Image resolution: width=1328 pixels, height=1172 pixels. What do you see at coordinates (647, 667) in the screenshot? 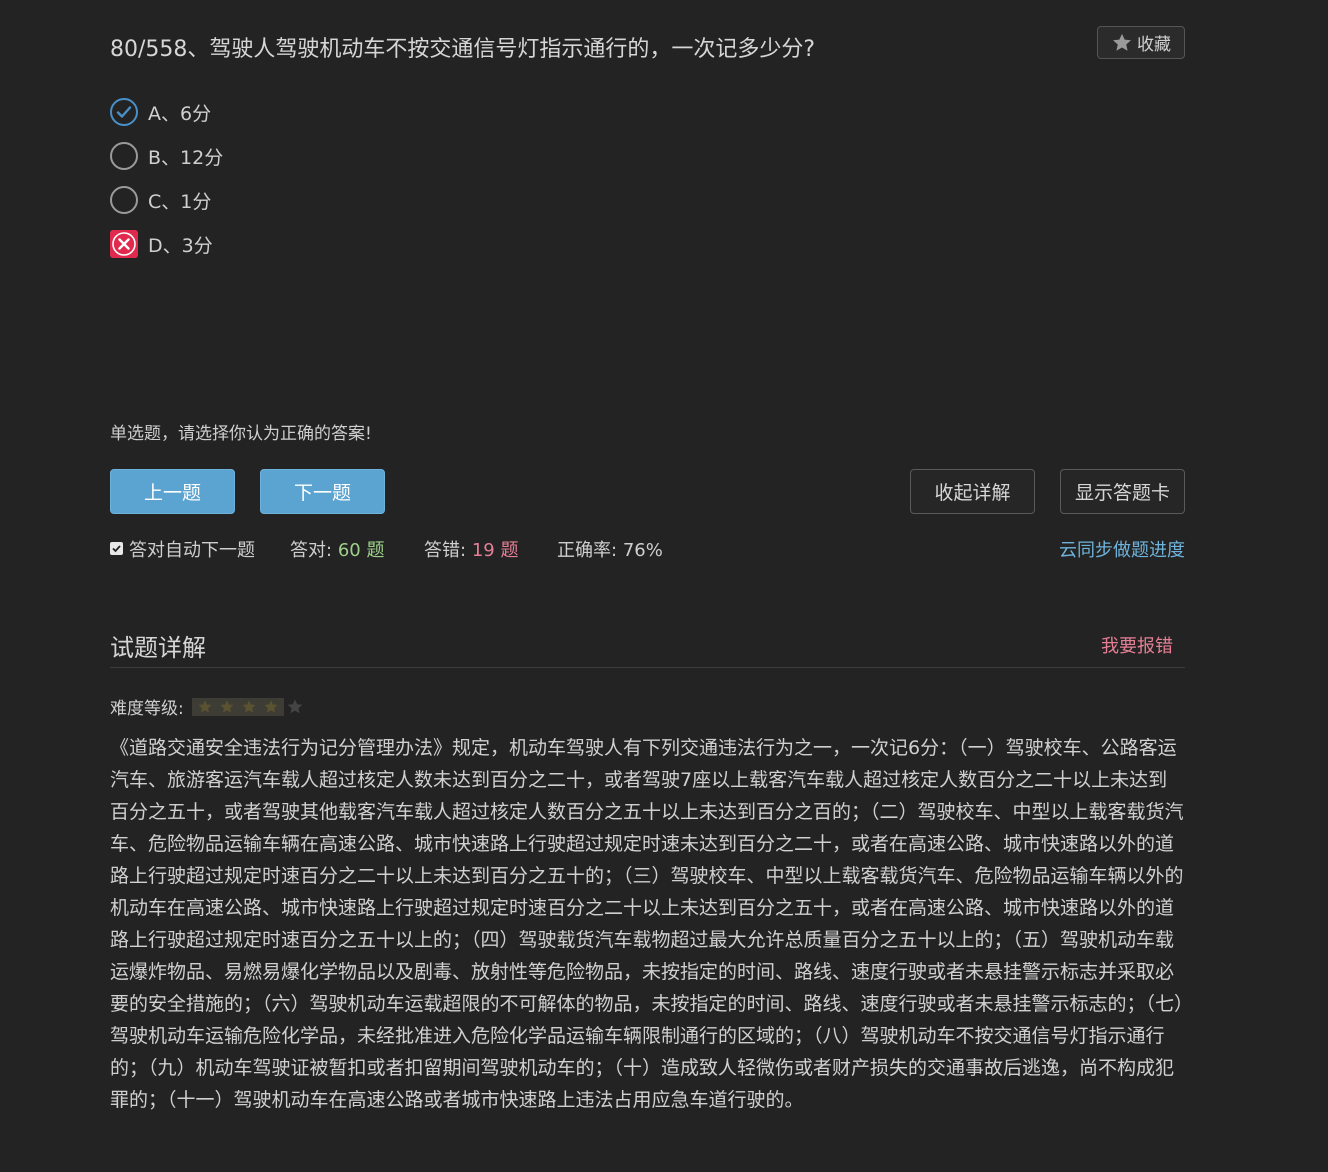
I see `divider` at bounding box center [647, 667].